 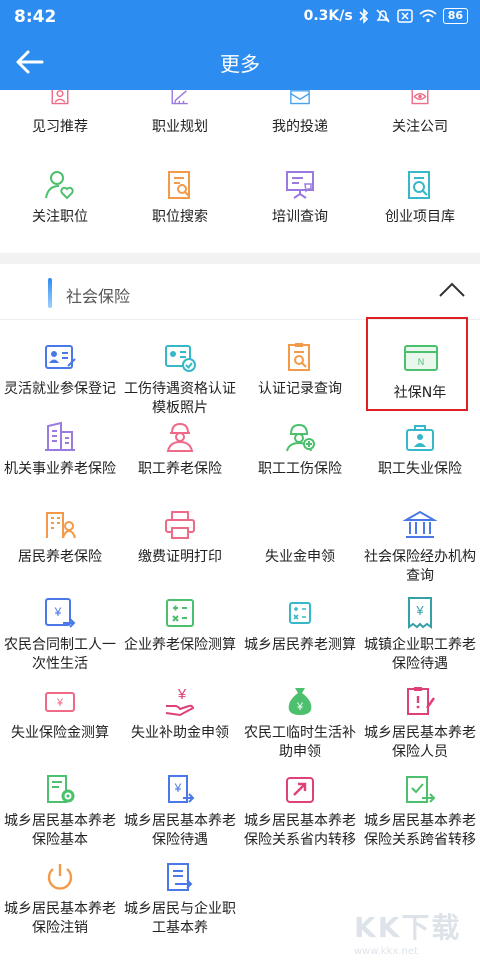 What do you see at coordinates (421, 789) in the screenshot?
I see `check-transfer-icon` at bounding box center [421, 789].